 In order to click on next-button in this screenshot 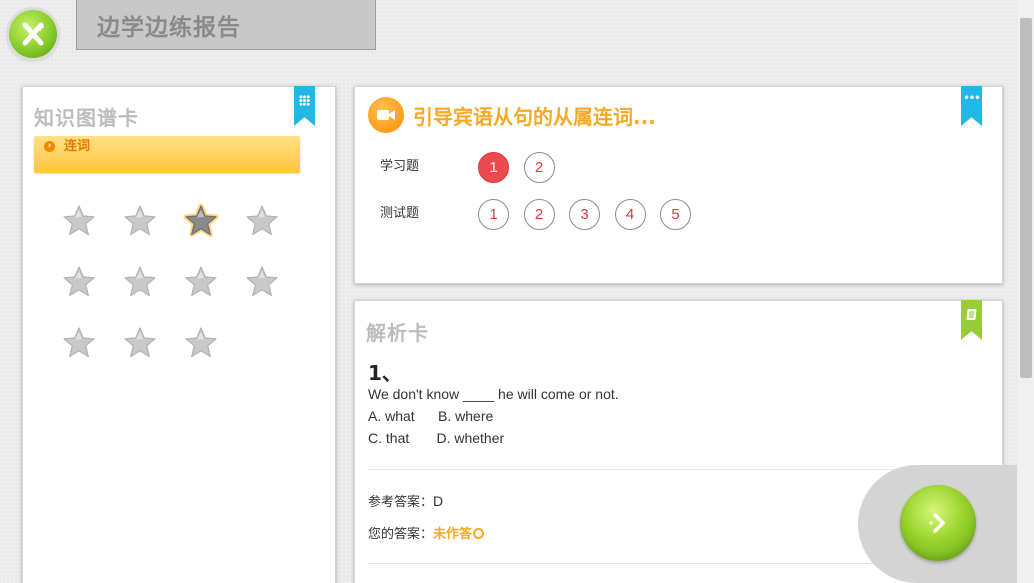, I will do `click(938, 523)`.